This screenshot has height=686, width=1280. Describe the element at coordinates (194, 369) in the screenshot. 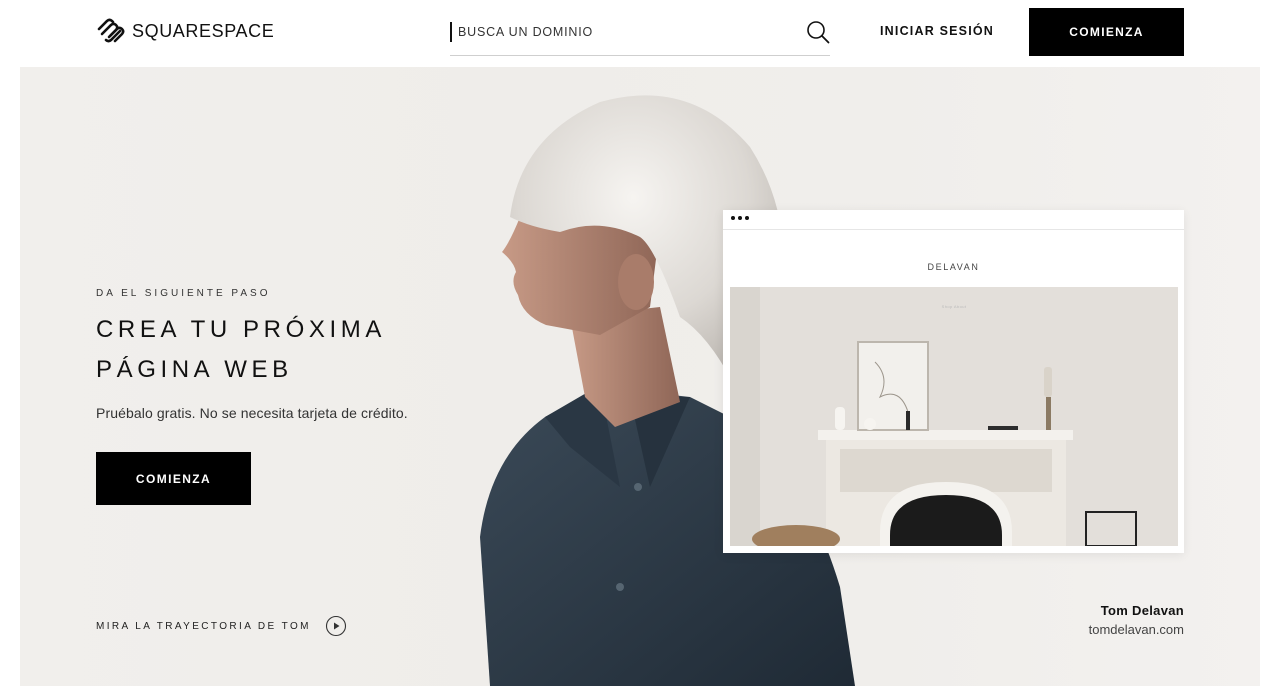

I see `hero-headline-line-2: PÁGINA WEB` at that location.